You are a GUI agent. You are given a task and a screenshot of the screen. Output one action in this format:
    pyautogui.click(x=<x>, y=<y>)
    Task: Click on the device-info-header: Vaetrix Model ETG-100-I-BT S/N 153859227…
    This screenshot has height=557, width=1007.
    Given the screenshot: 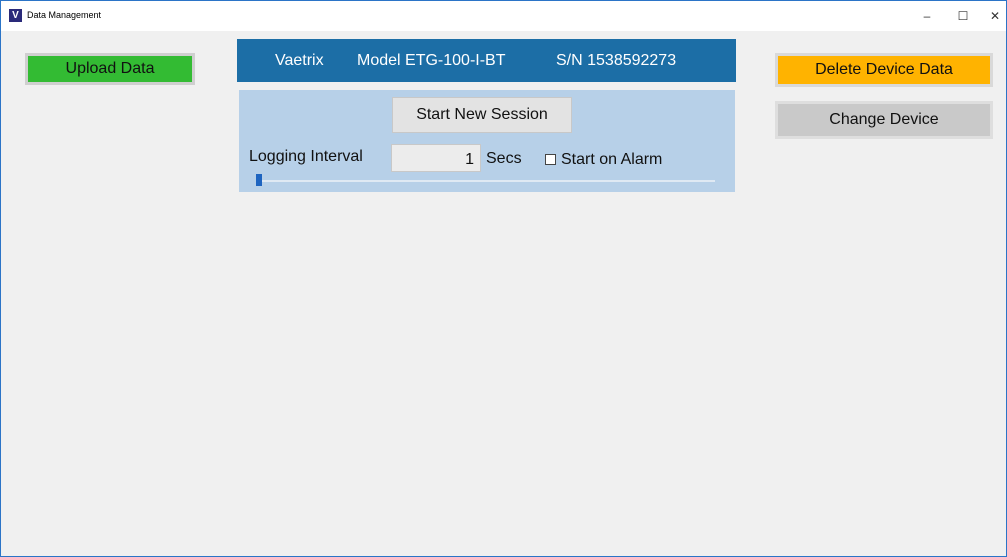 What is the action you would take?
    pyautogui.click(x=486, y=60)
    